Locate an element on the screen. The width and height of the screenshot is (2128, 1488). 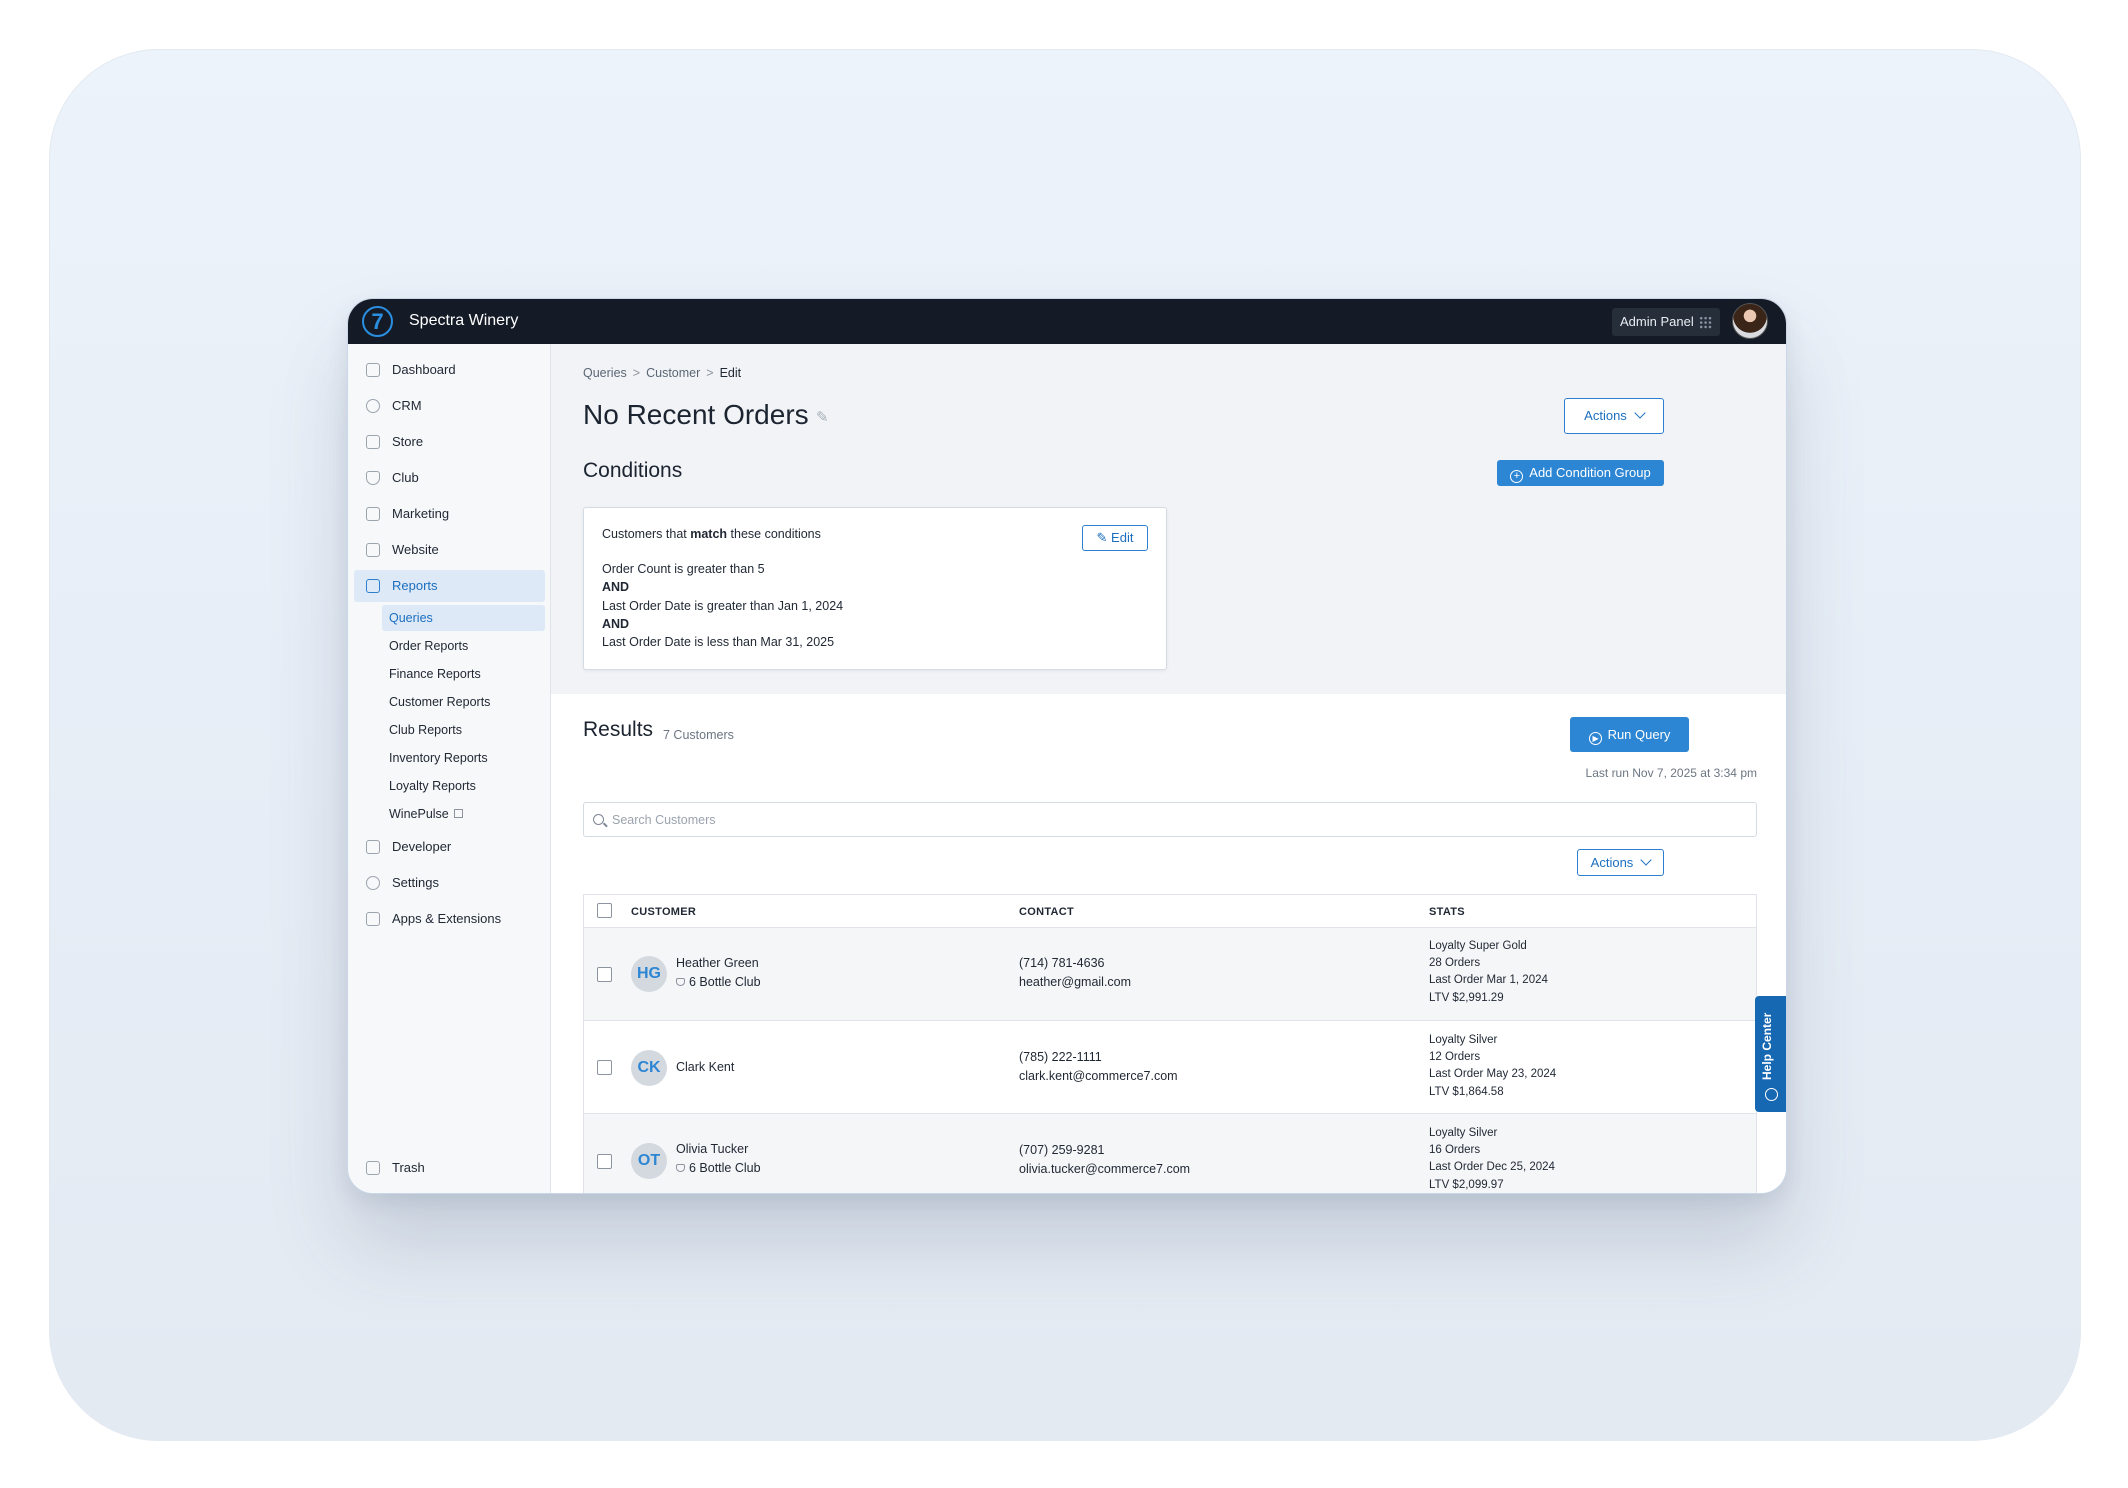
sidebar-subitem-order-reports: Order Reports is located at coordinates (463, 646).